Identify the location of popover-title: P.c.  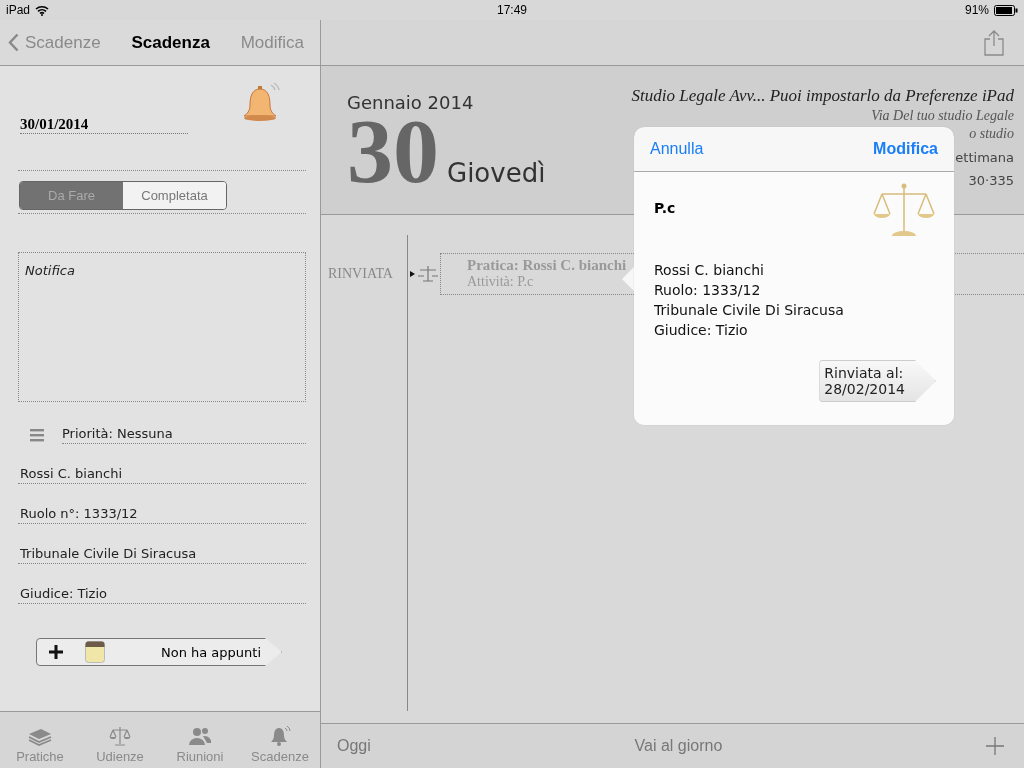
(665, 208).